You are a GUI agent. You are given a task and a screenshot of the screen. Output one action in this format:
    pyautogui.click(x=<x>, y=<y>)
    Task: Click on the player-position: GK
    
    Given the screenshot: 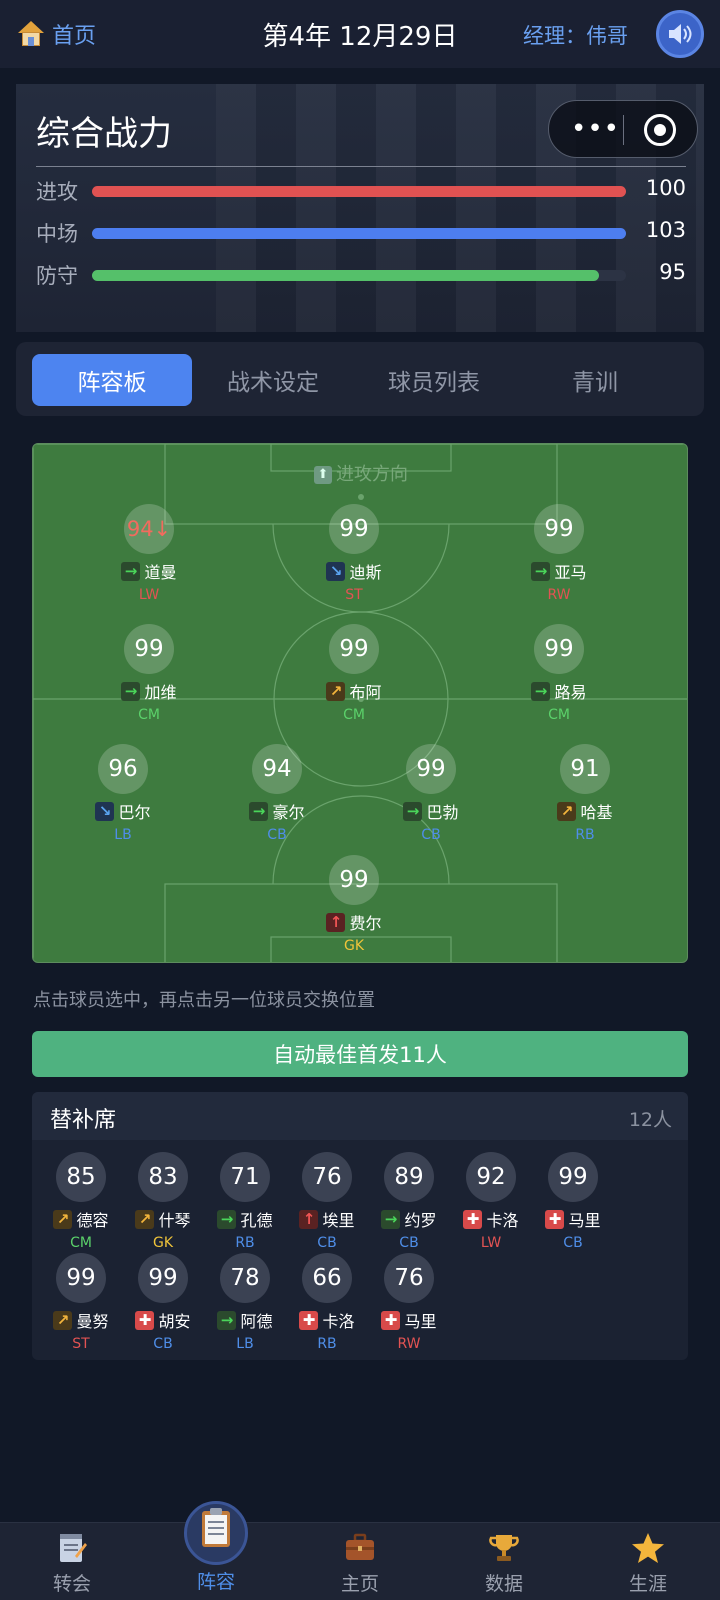 What is the action you would take?
    pyautogui.click(x=163, y=1243)
    